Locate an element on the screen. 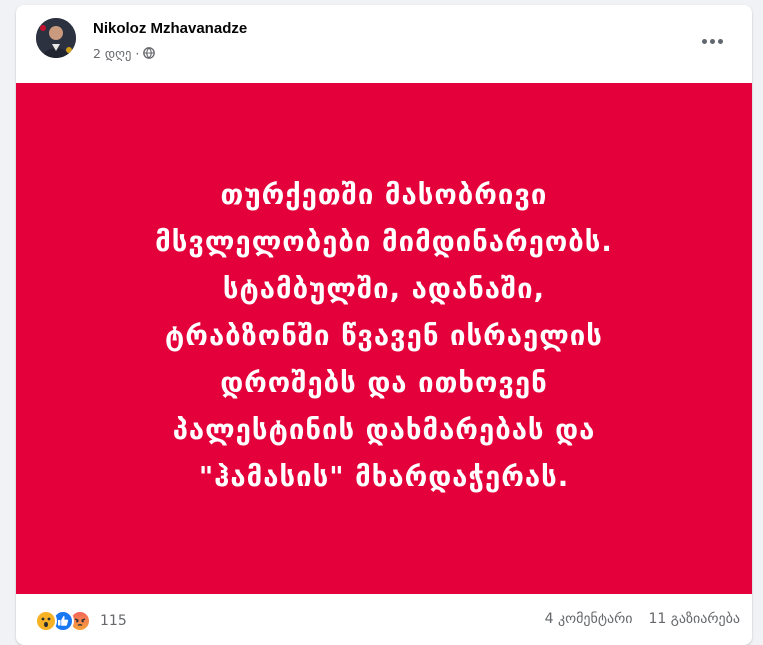 The image size is (763, 645). post-text-line: ტრაბზონში წვავენ ისრაელის is located at coordinates (384, 336).